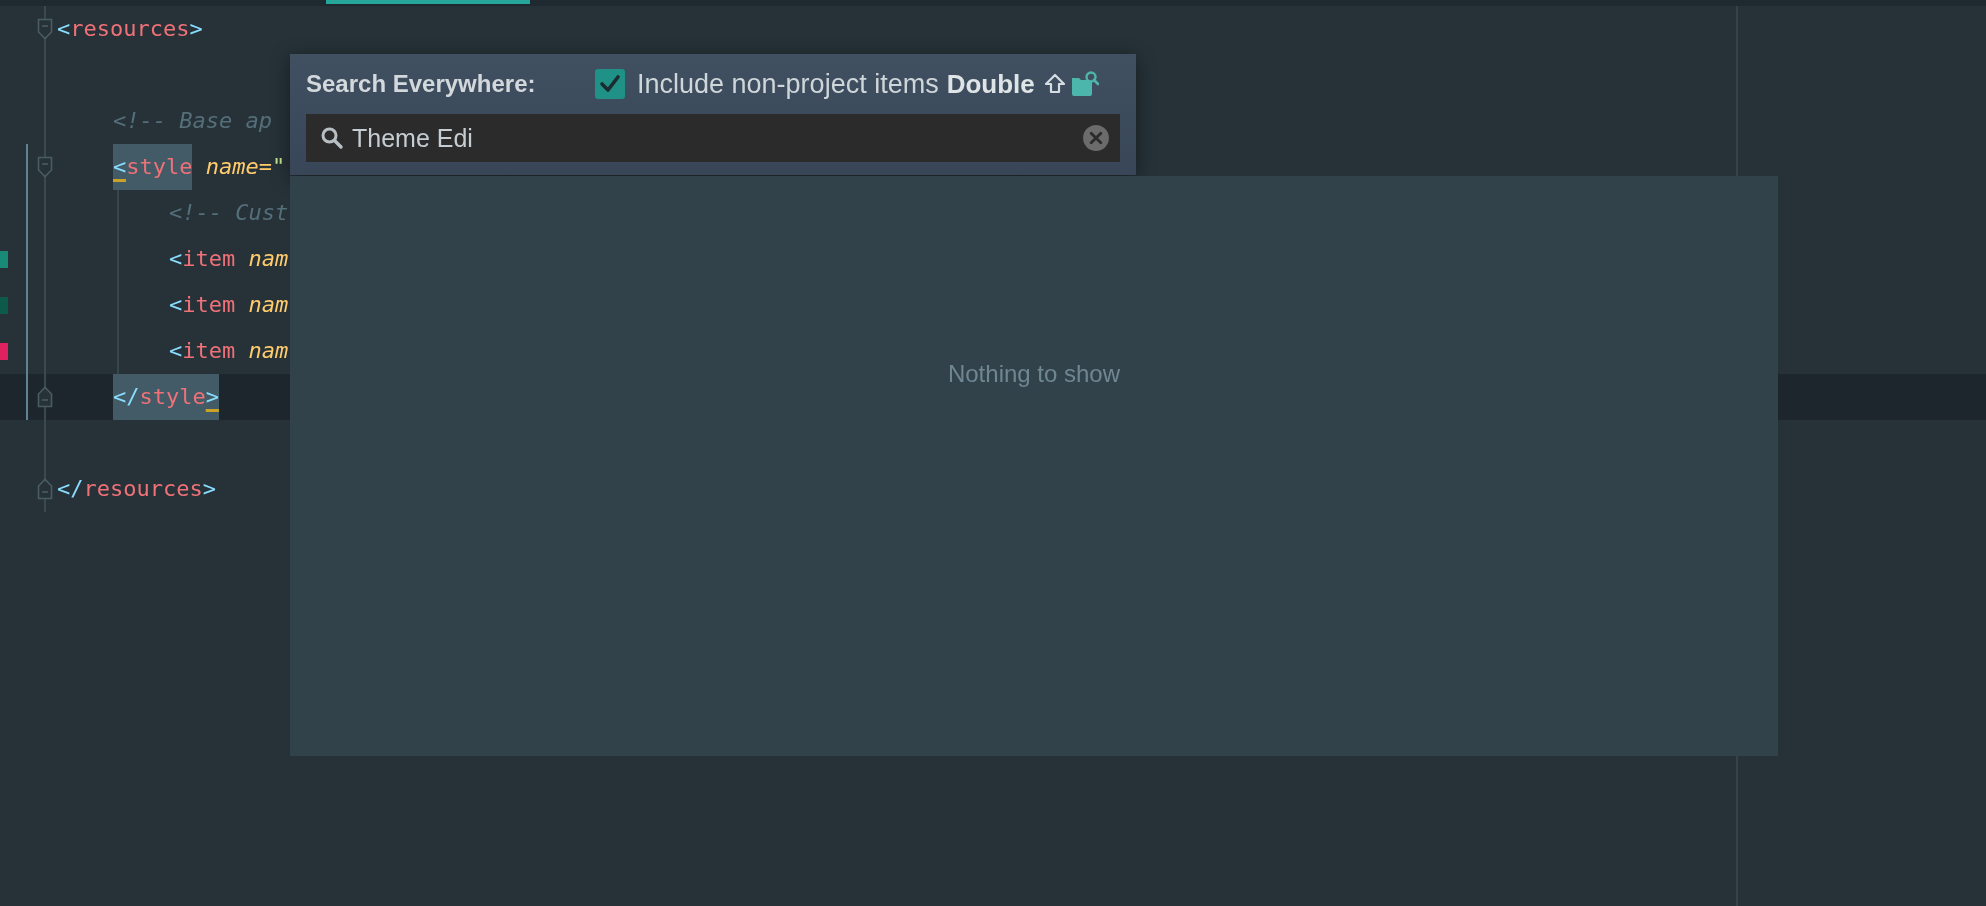 The width and height of the screenshot is (1986, 906). What do you see at coordinates (713, 138) in the screenshot?
I see `search-field: Theme Edi` at bounding box center [713, 138].